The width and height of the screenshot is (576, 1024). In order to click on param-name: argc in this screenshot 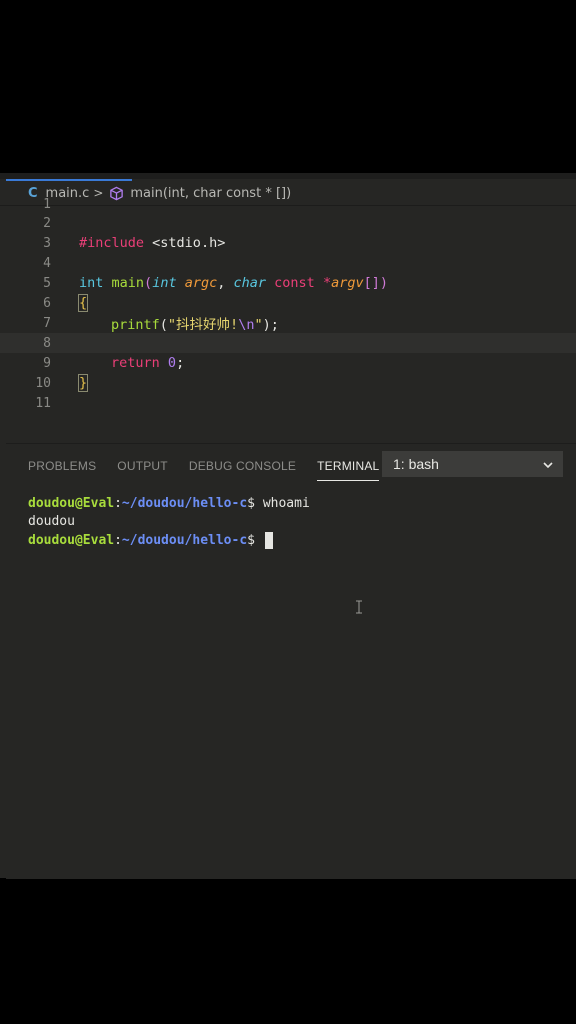, I will do `click(201, 283)`.